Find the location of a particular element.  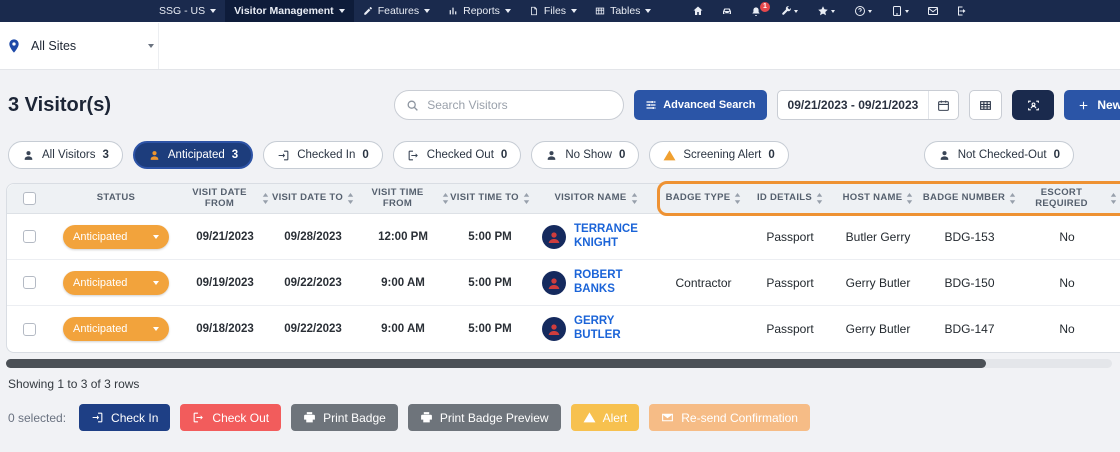

grid-view-button is located at coordinates (986, 105).